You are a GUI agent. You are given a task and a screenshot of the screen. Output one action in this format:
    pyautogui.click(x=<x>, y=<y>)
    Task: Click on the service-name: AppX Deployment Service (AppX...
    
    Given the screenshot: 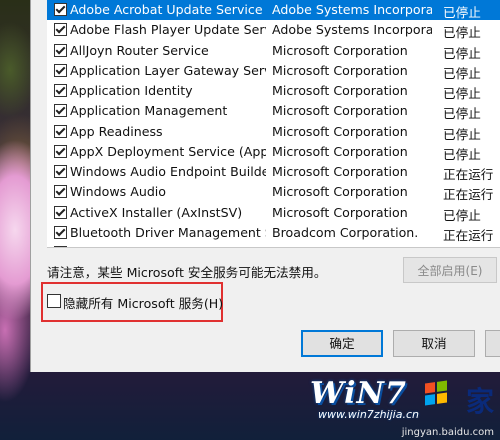 What is the action you would take?
    pyautogui.click(x=168, y=151)
    